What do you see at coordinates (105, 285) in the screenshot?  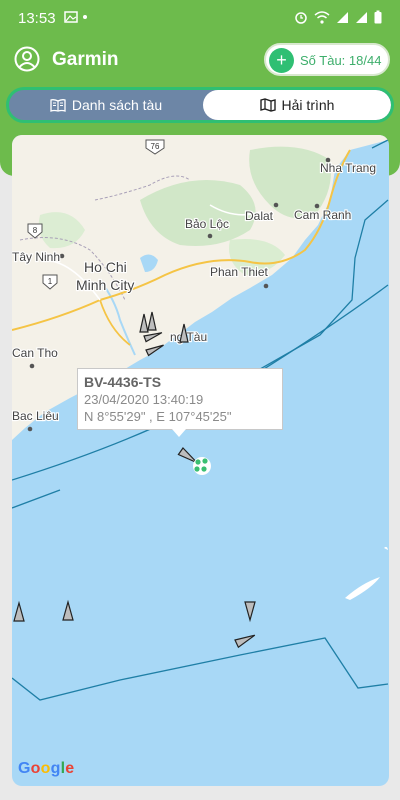 I see `label-hcm-2: Minh City` at bounding box center [105, 285].